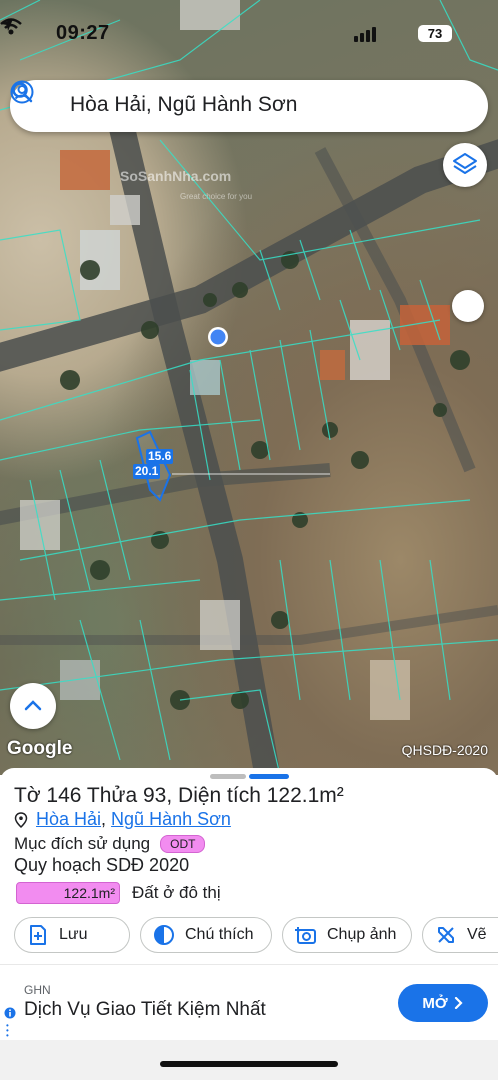 This screenshot has width=498, height=1080. I want to click on plot-dimension-side: 20.1, so click(147, 471).